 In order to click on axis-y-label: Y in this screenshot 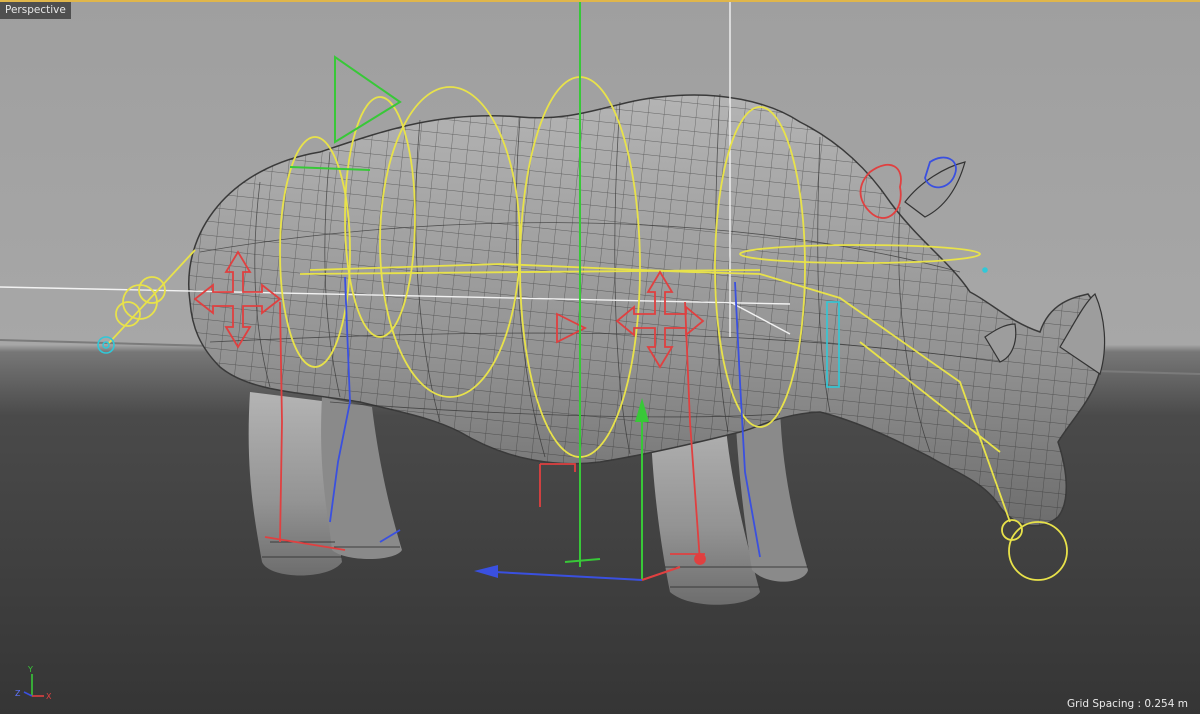, I will do `click(30, 669)`.